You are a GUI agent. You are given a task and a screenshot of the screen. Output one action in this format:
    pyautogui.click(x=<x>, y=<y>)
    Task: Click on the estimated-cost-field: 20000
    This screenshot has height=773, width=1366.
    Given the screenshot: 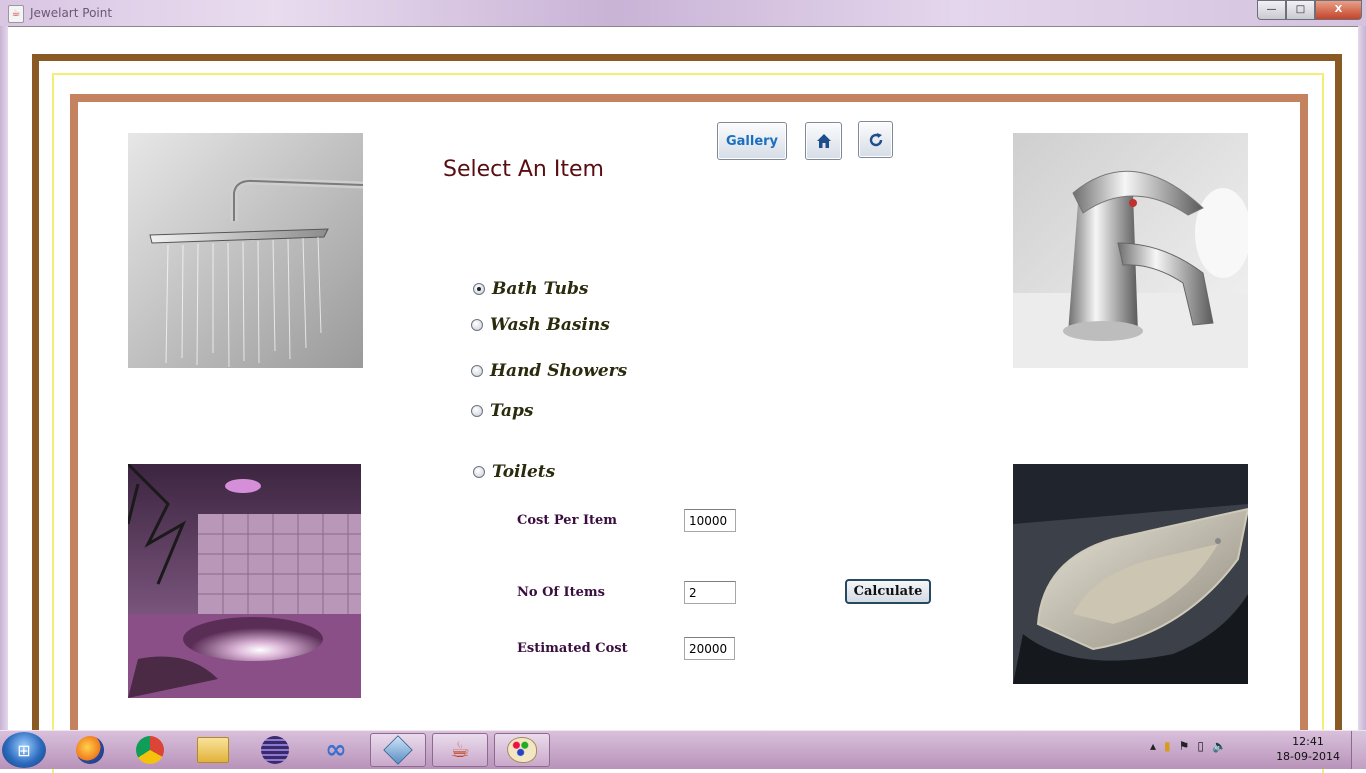 What is the action you would take?
    pyautogui.click(x=709, y=648)
    